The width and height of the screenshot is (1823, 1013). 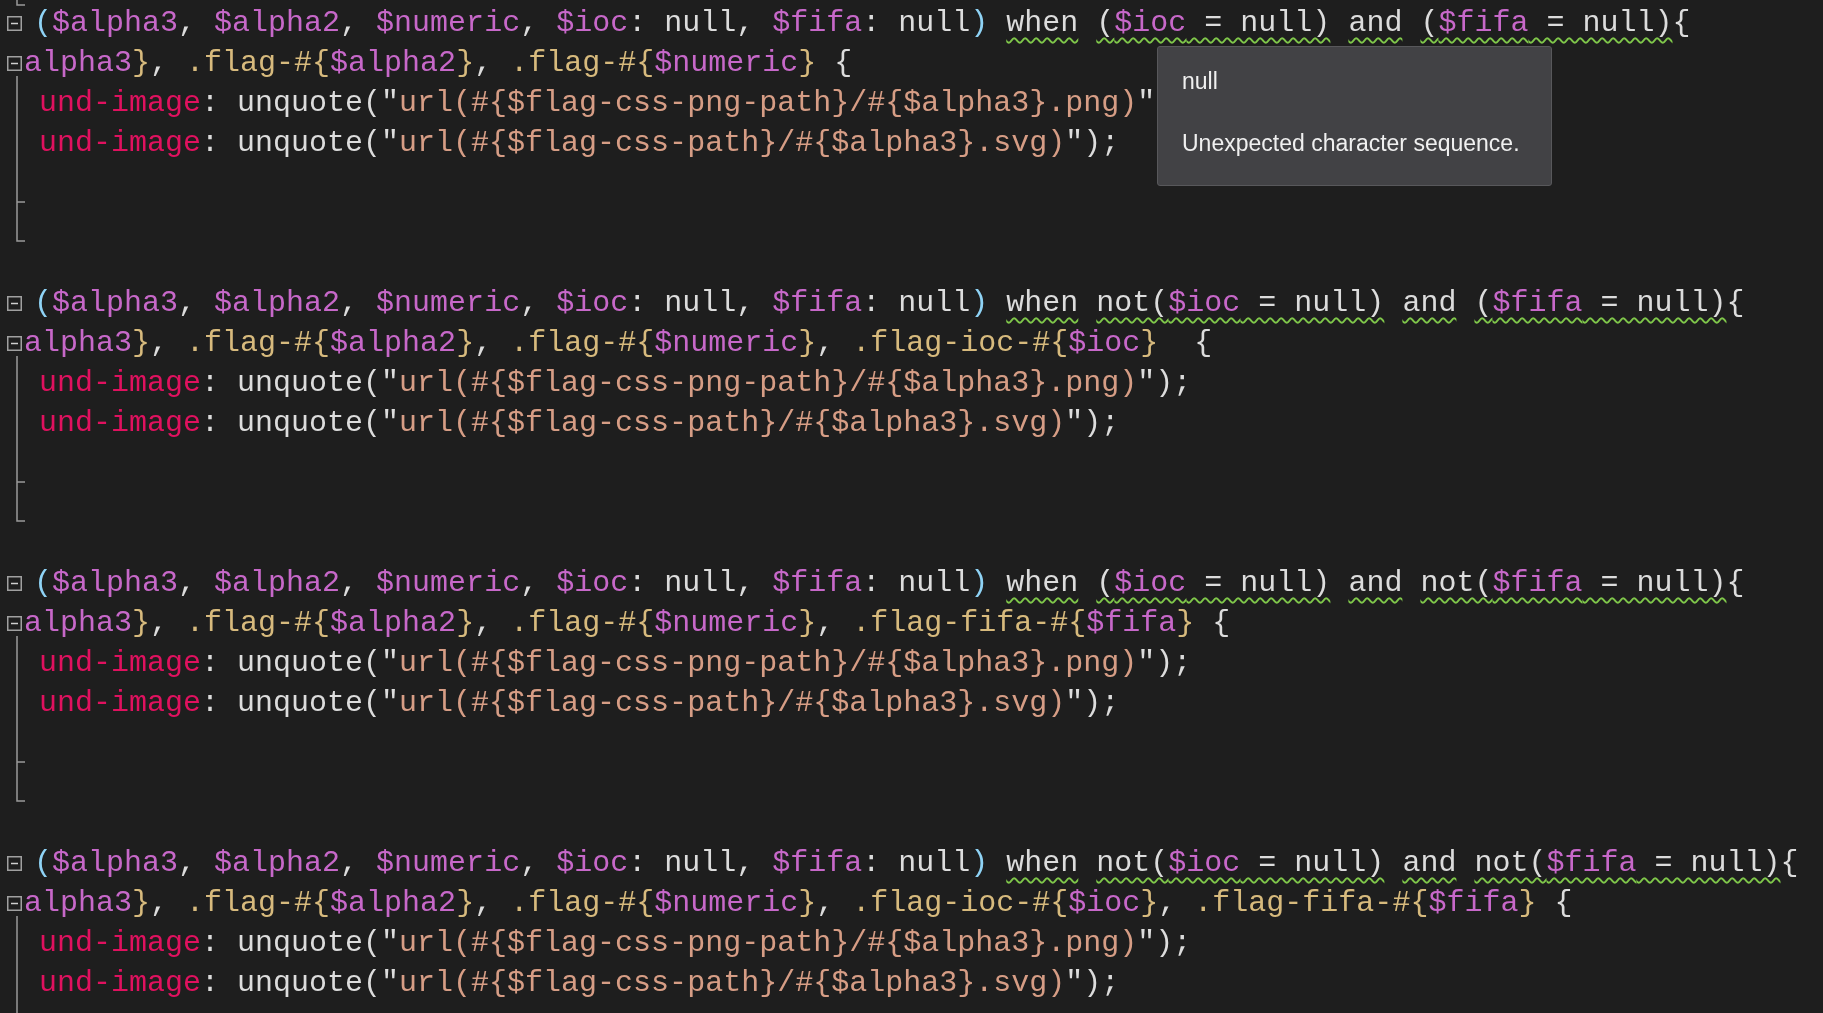 What do you see at coordinates (438, 63) in the screenshot?
I see `code-line: alpha3}, .flag-#{$alpha2}, .flag-#{$numeric} {` at bounding box center [438, 63].